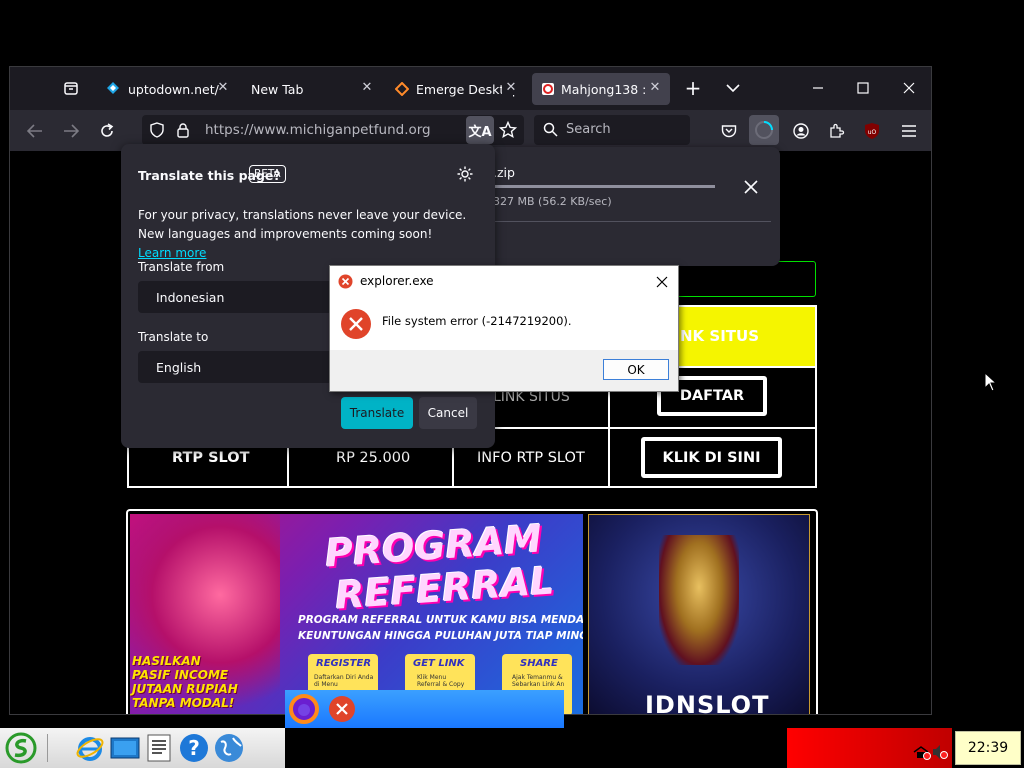 Image resolution: width=1024 pixels, height=768 pixels. I want to click on downloads-progress-icon, so click(764, 130).